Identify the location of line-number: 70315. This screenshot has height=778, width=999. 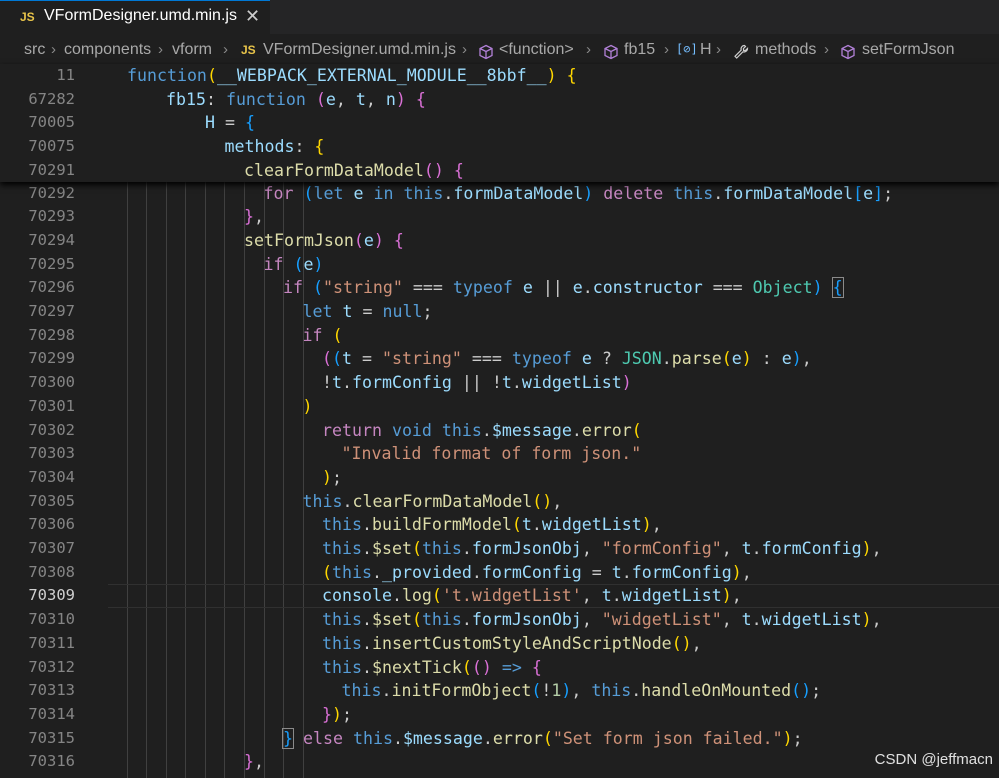
(51, 737).